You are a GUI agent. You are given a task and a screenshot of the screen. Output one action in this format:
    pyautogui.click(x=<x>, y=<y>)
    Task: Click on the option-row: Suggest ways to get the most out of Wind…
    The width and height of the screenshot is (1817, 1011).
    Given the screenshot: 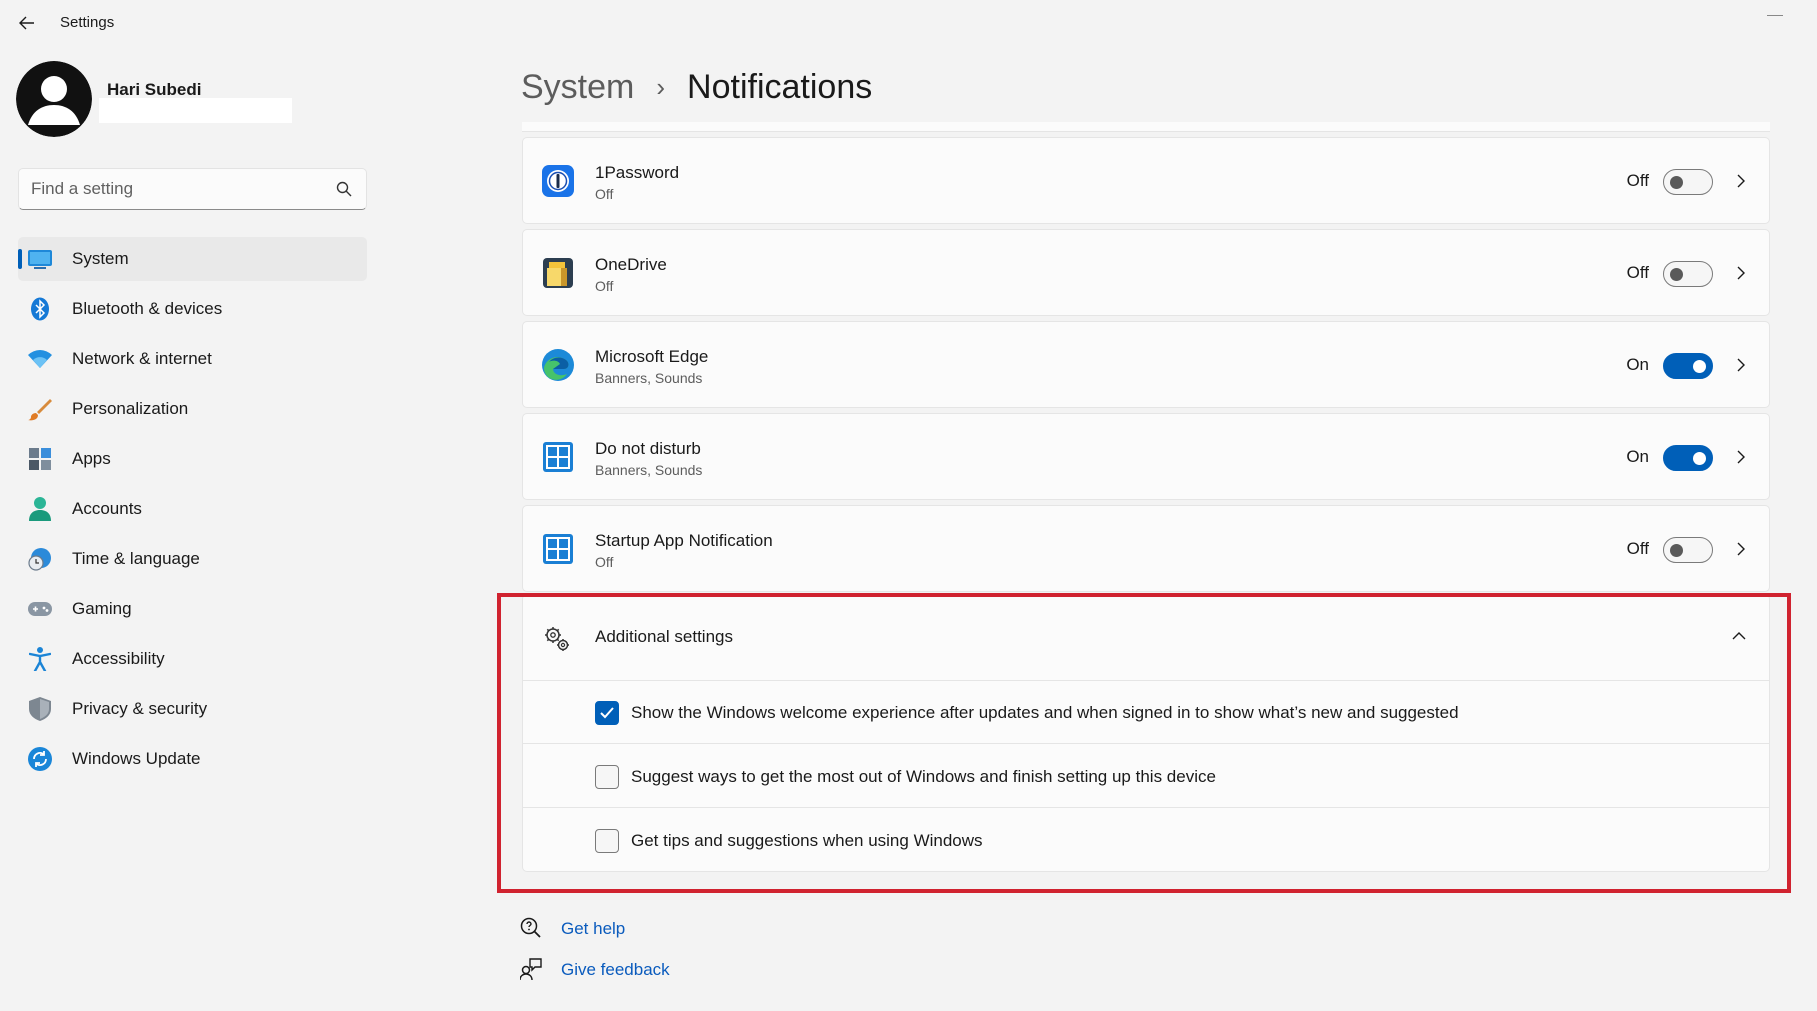 What is the action you would take?
    pyautogui.click(x=1146, y=776)
    